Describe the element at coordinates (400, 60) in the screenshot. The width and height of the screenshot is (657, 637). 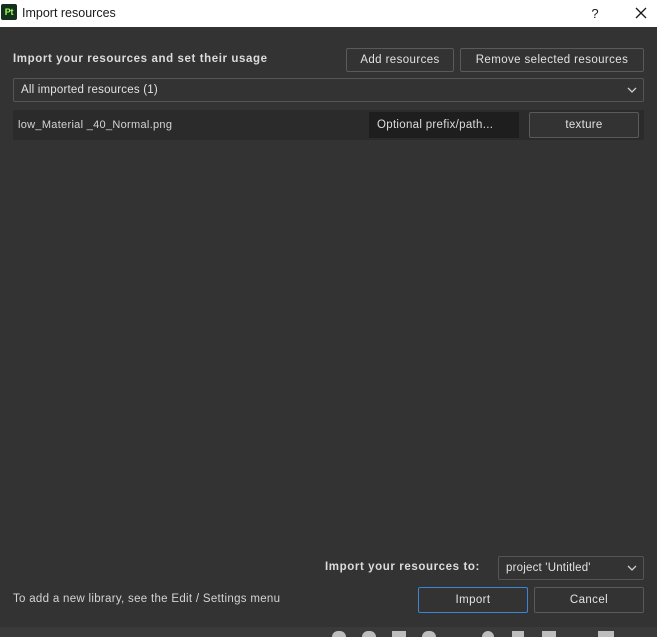
I see `add-resources-button: Add resources` at that location.